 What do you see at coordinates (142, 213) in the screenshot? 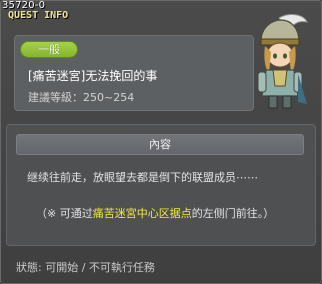
I see `location-link: 痛苦迷宮中心区据点` at bounding box center [142, 213].